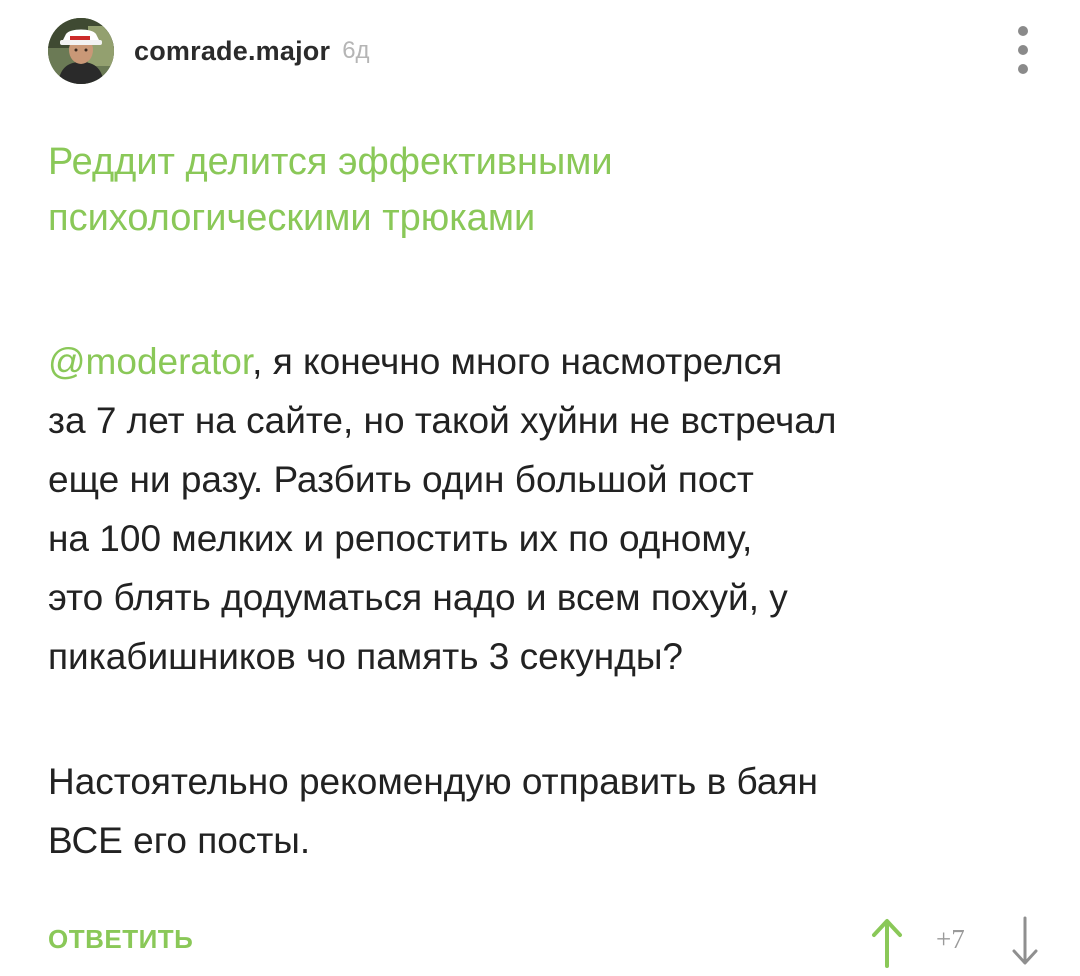 This screenshot has height=976, width=1080. I want to click on comment-line: ВСЕ его посты., so click(179, 840).